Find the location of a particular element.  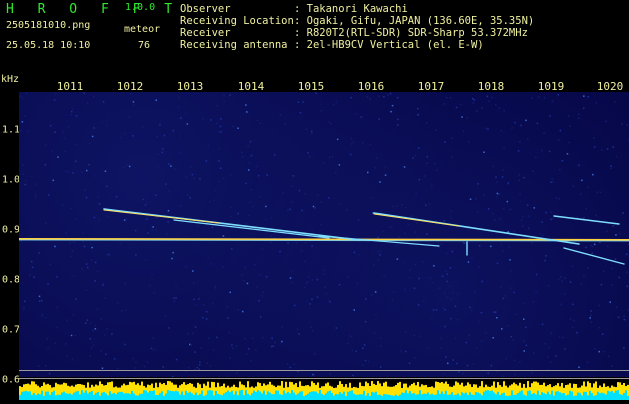

signal-histogram is located at coordinates (324, 390).